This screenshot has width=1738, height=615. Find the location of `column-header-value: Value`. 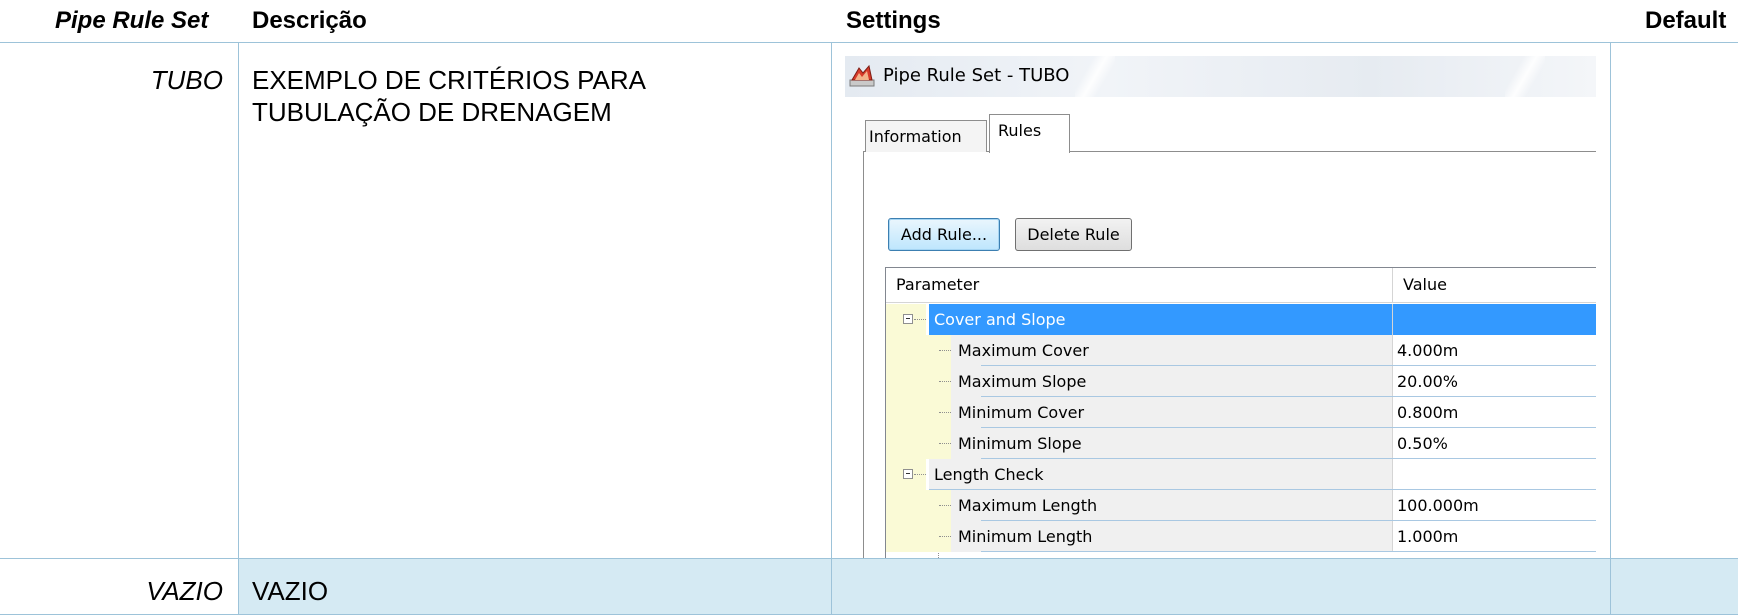

column-header-value: Value is located at coordinates (1425, 284).